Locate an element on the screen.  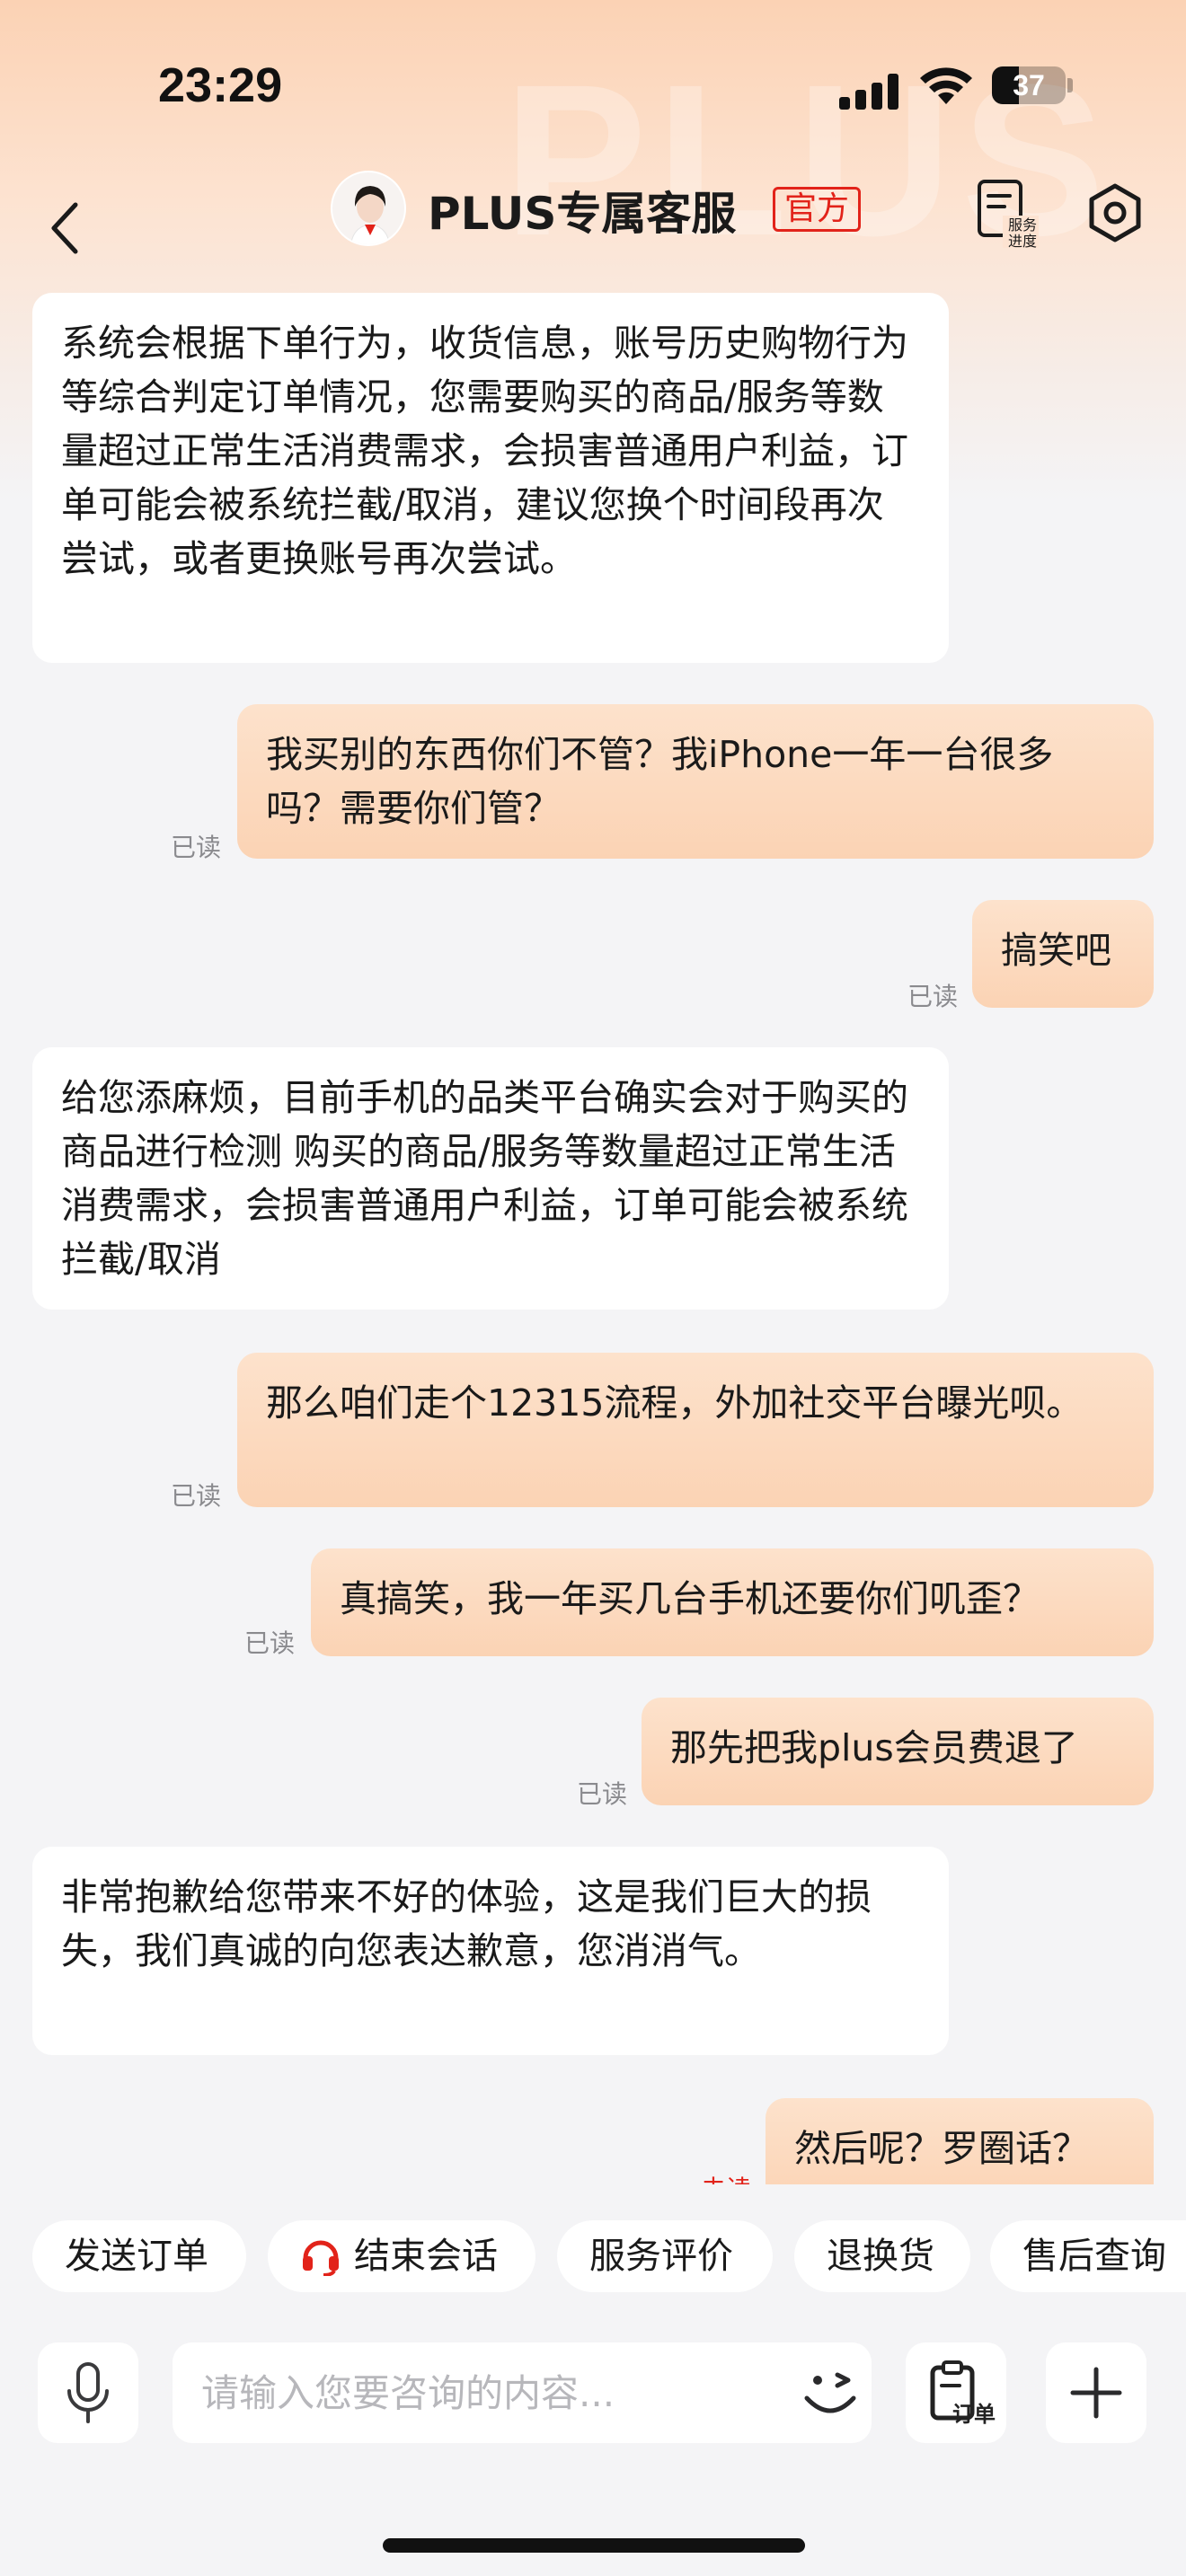
return-exchange-button: 退换货 is located at coordinates (882, 2256).